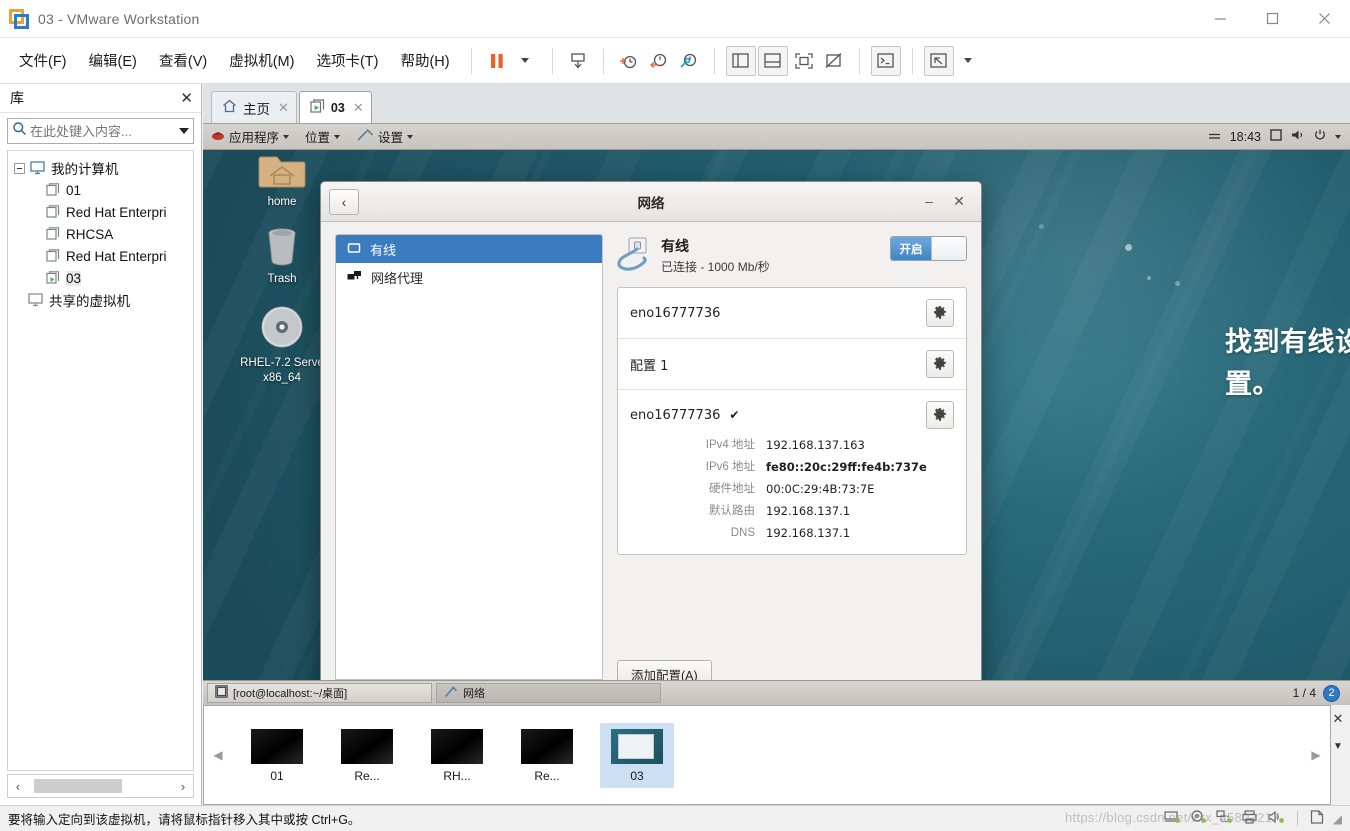 Image resolution: width=1350 pixels, height=831 pixels. I want to click on unity-mode-icon, so click(834, 61).